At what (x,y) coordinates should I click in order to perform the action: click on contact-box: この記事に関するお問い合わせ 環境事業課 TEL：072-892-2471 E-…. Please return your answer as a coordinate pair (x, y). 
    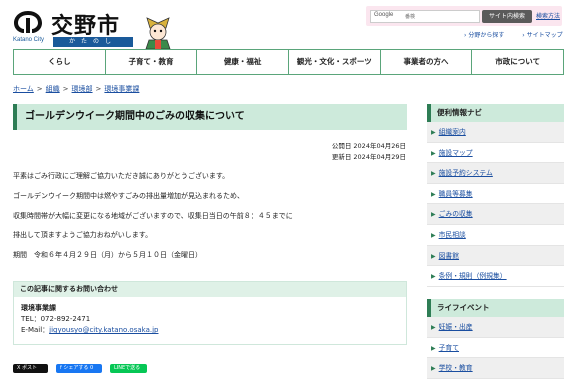
    Looking at the image, I should click on (210, 313).